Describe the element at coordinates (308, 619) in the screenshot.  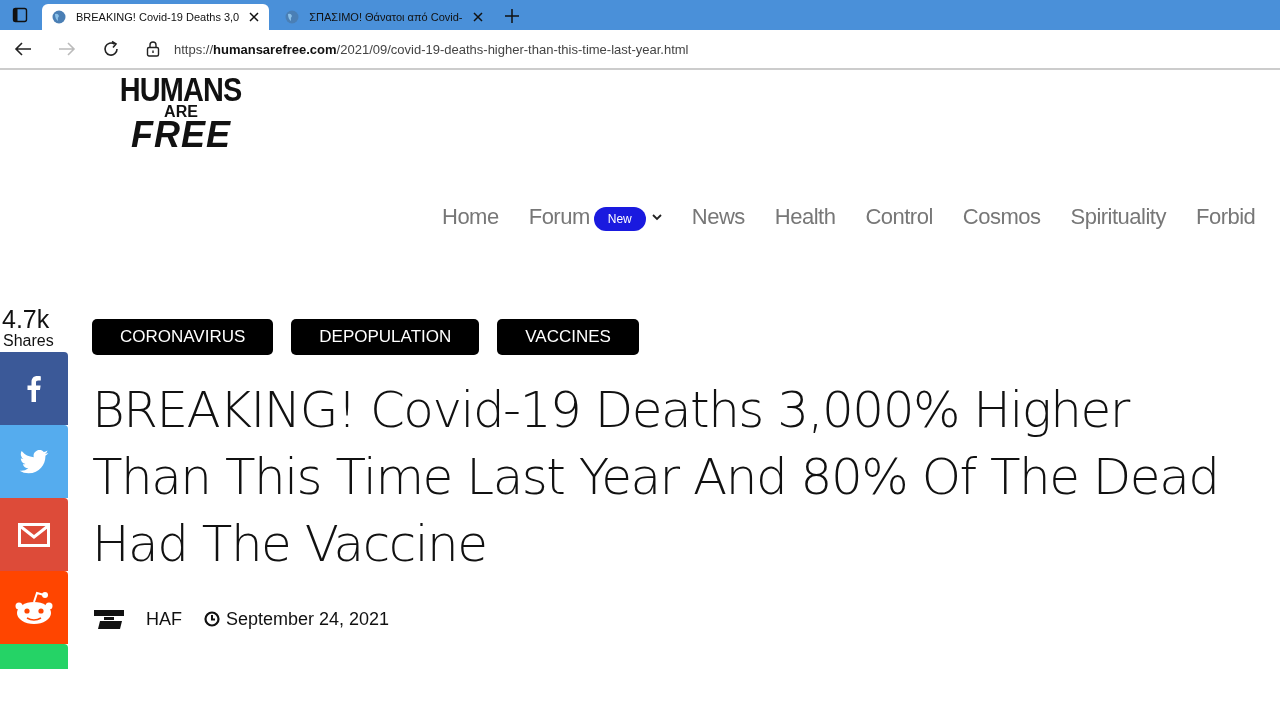
I see `post-date: September 24, 2021` at that location.